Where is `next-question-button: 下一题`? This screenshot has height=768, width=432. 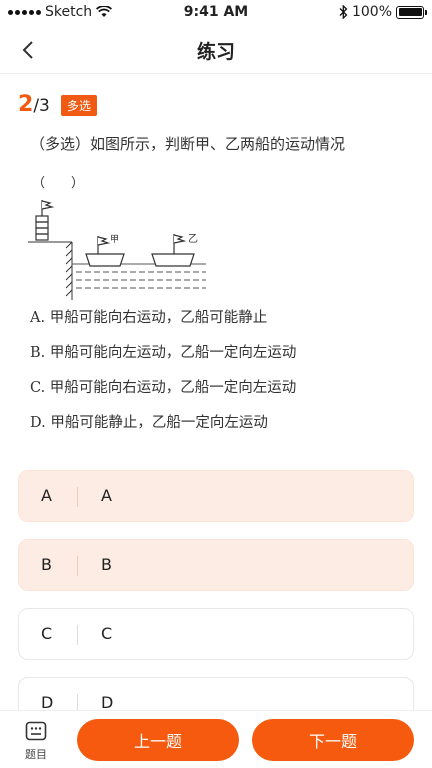
next-question-button: 下一题 is located at coordinates (333, 740).